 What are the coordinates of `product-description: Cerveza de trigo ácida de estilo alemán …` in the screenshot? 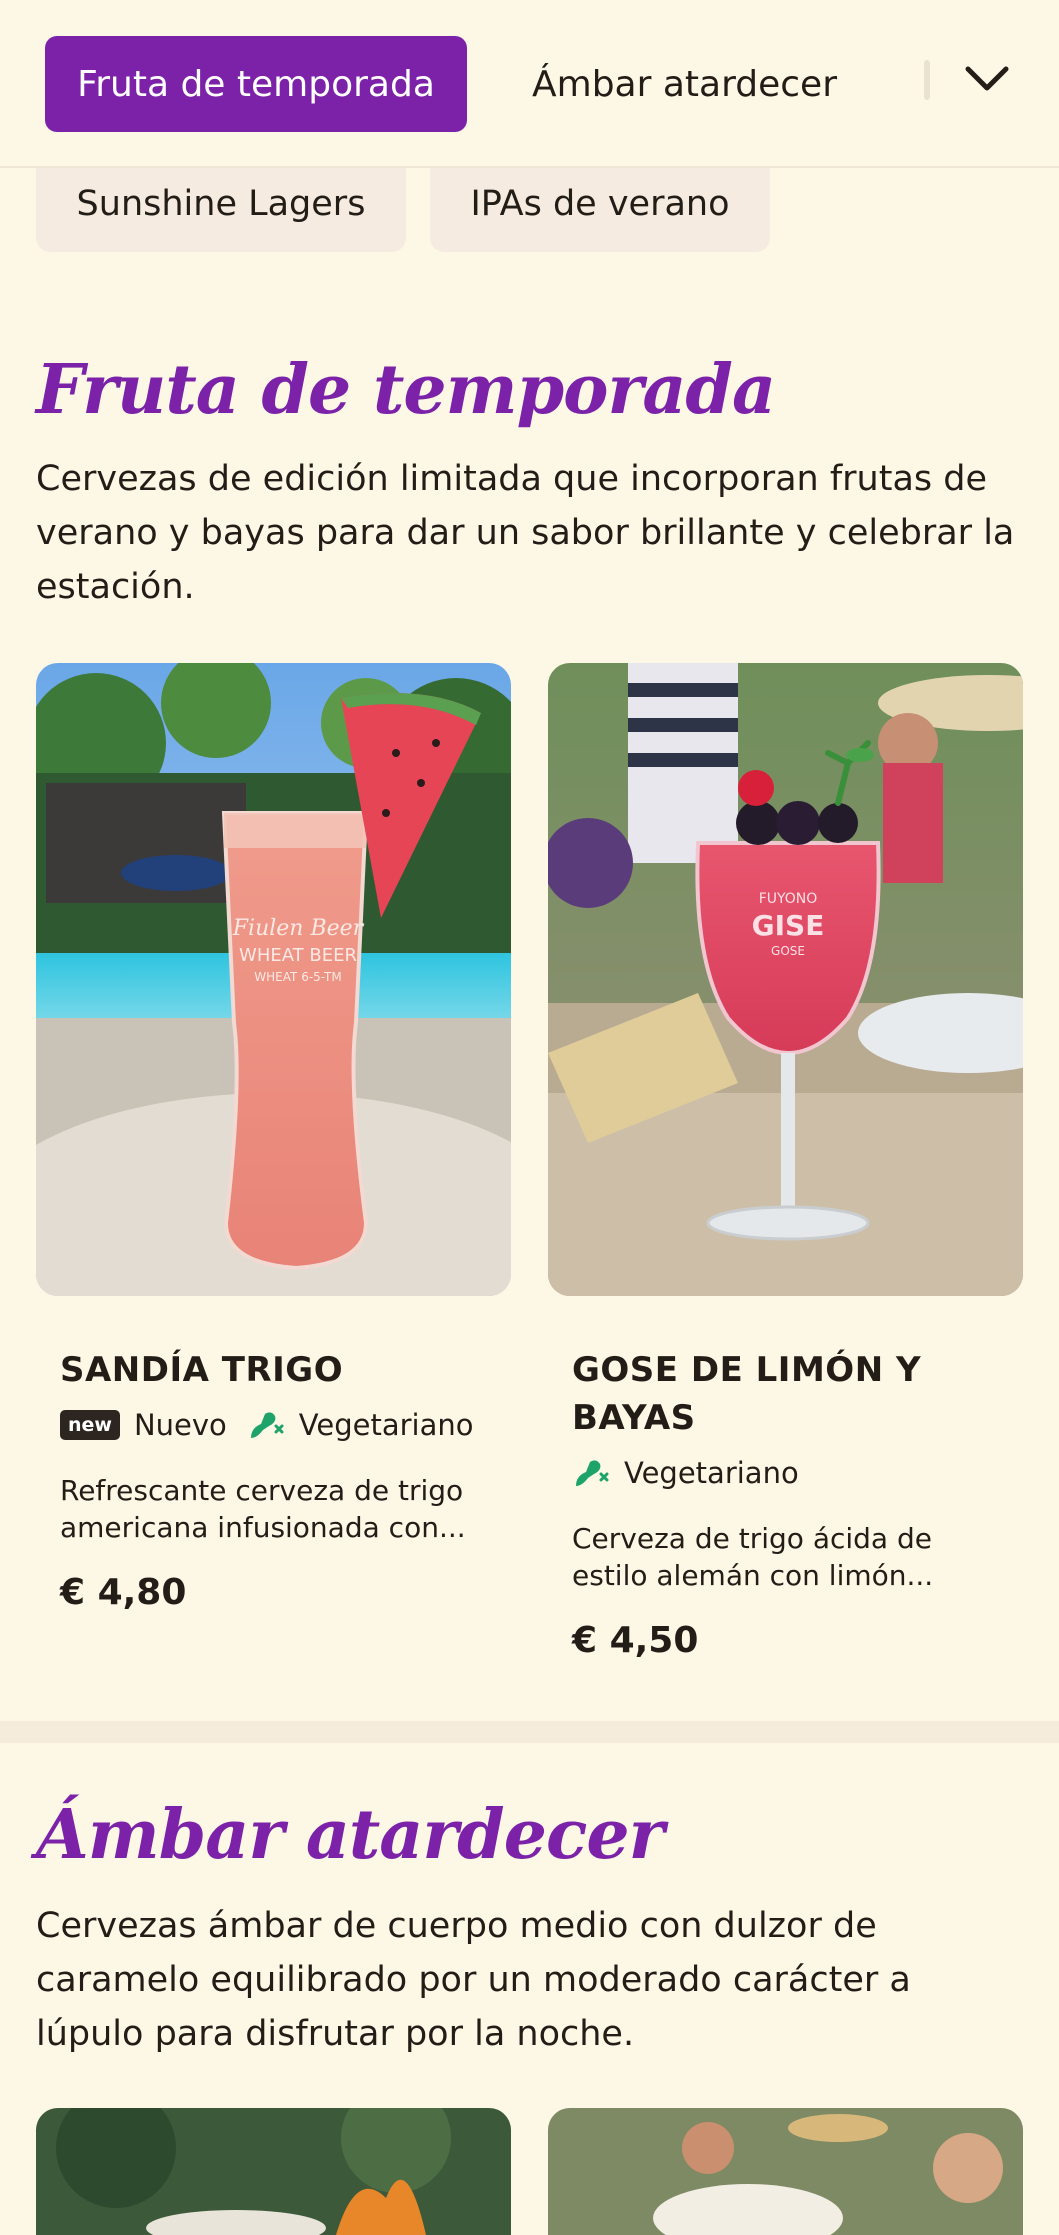 It's located at (753, 1557).